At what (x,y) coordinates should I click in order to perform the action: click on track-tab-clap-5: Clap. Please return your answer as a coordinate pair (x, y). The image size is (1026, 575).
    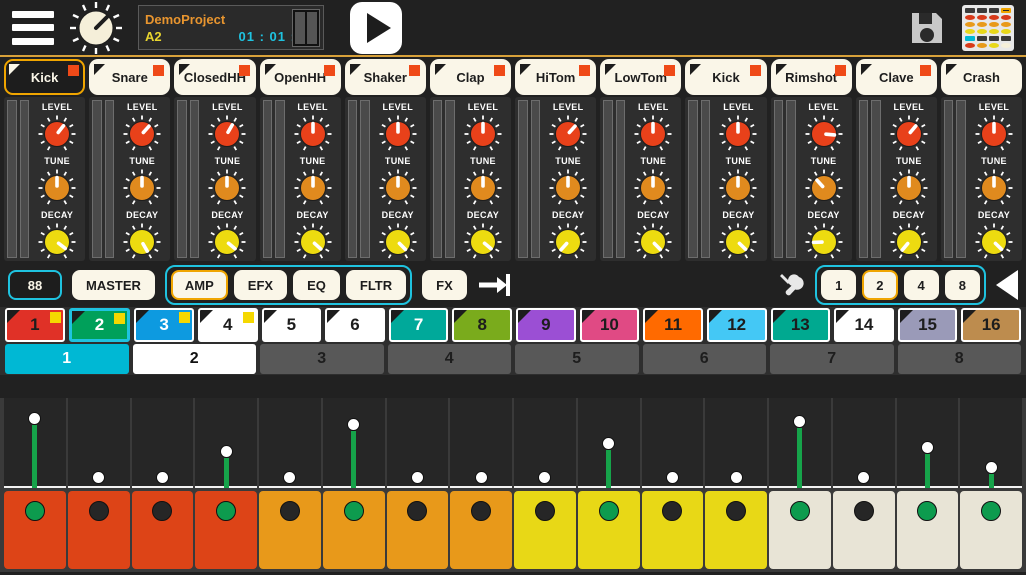
    Looking at the image, I should click on (470, 77).